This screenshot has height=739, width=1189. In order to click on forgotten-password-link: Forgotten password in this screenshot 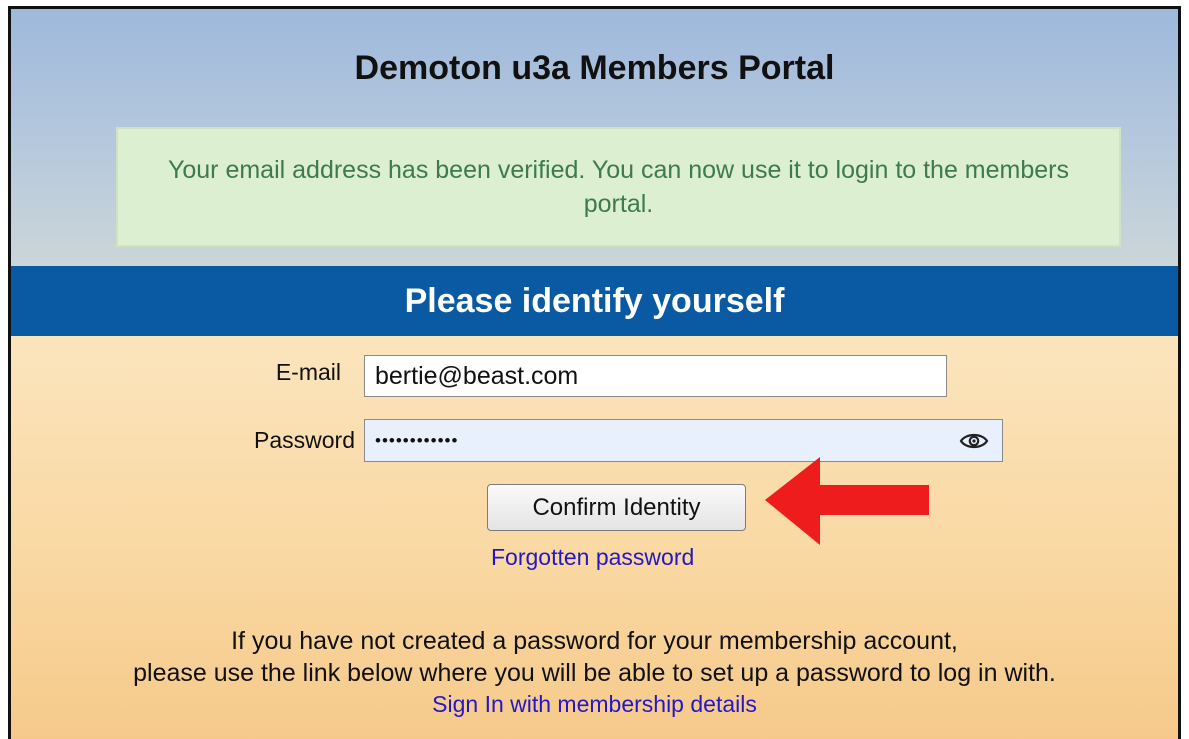, I will do `click(592, 557)`.